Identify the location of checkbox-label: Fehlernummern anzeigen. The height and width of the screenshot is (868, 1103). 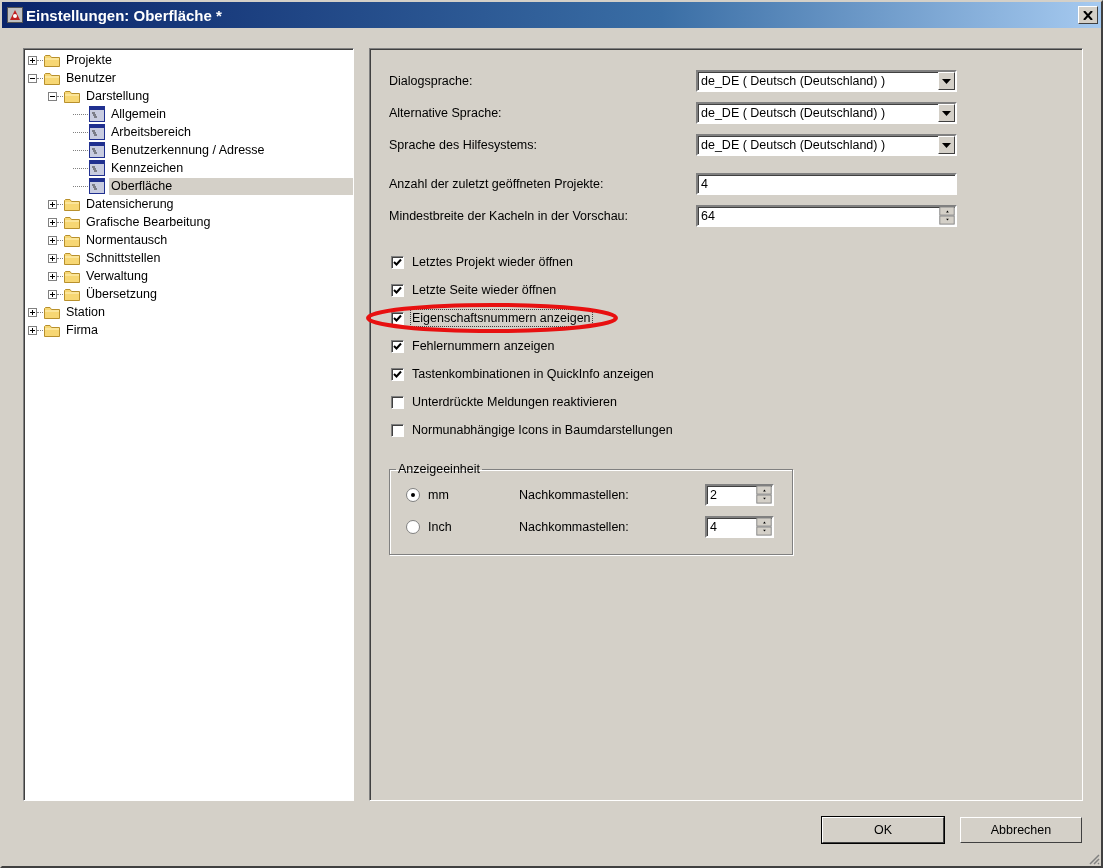
(483, 346).